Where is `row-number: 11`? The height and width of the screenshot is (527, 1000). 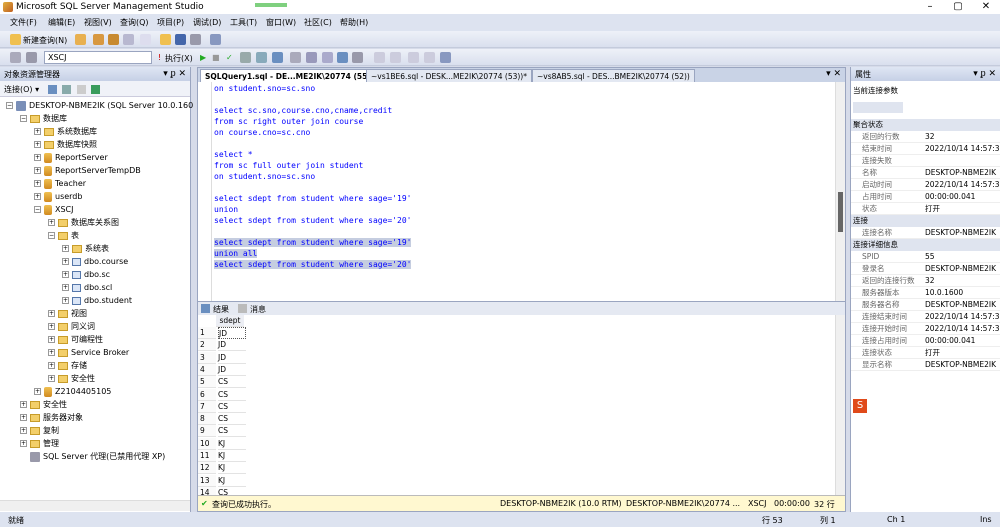 row-number: 11 is located at coordinates (207, 456).